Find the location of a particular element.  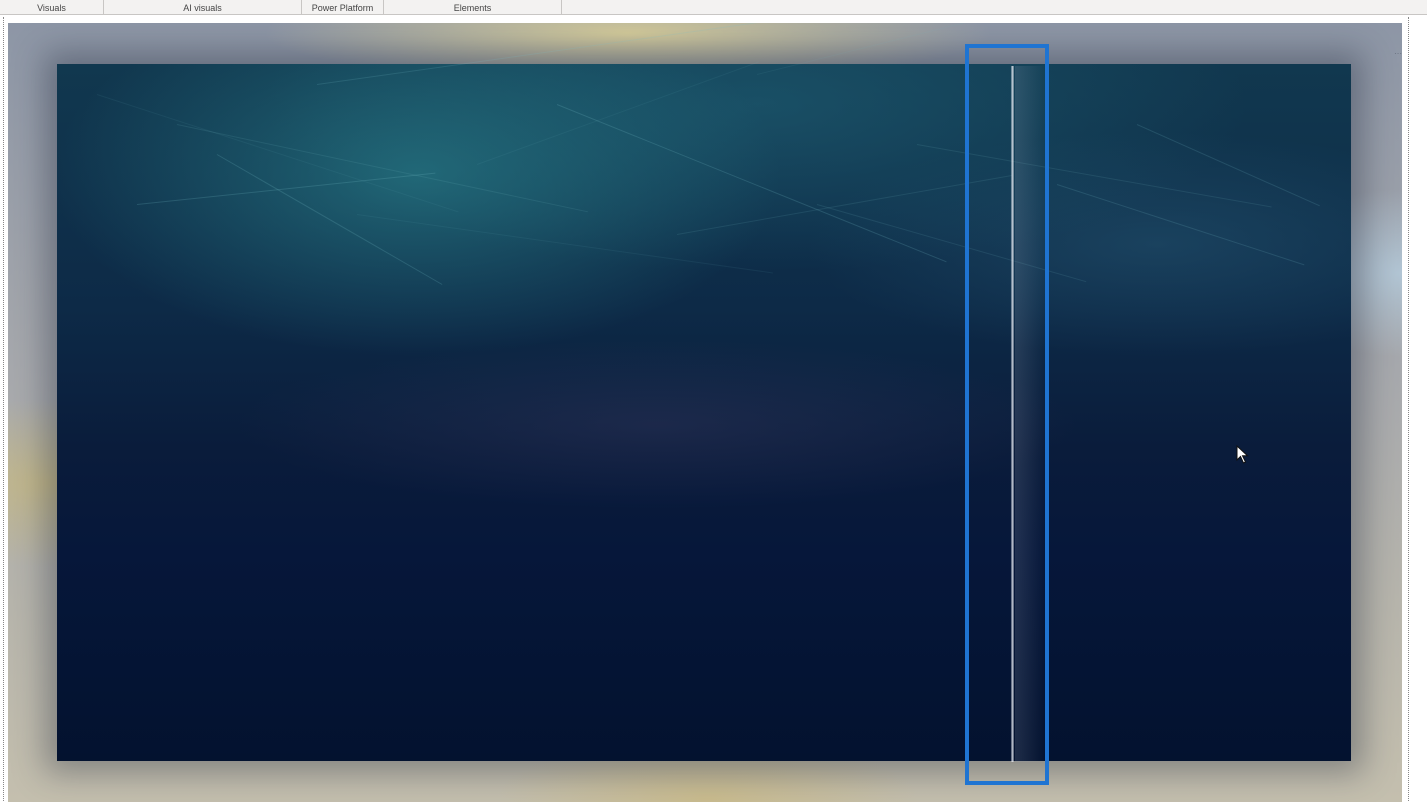

more-options-icon: ⋯ is located at coordinates (1398, 53).